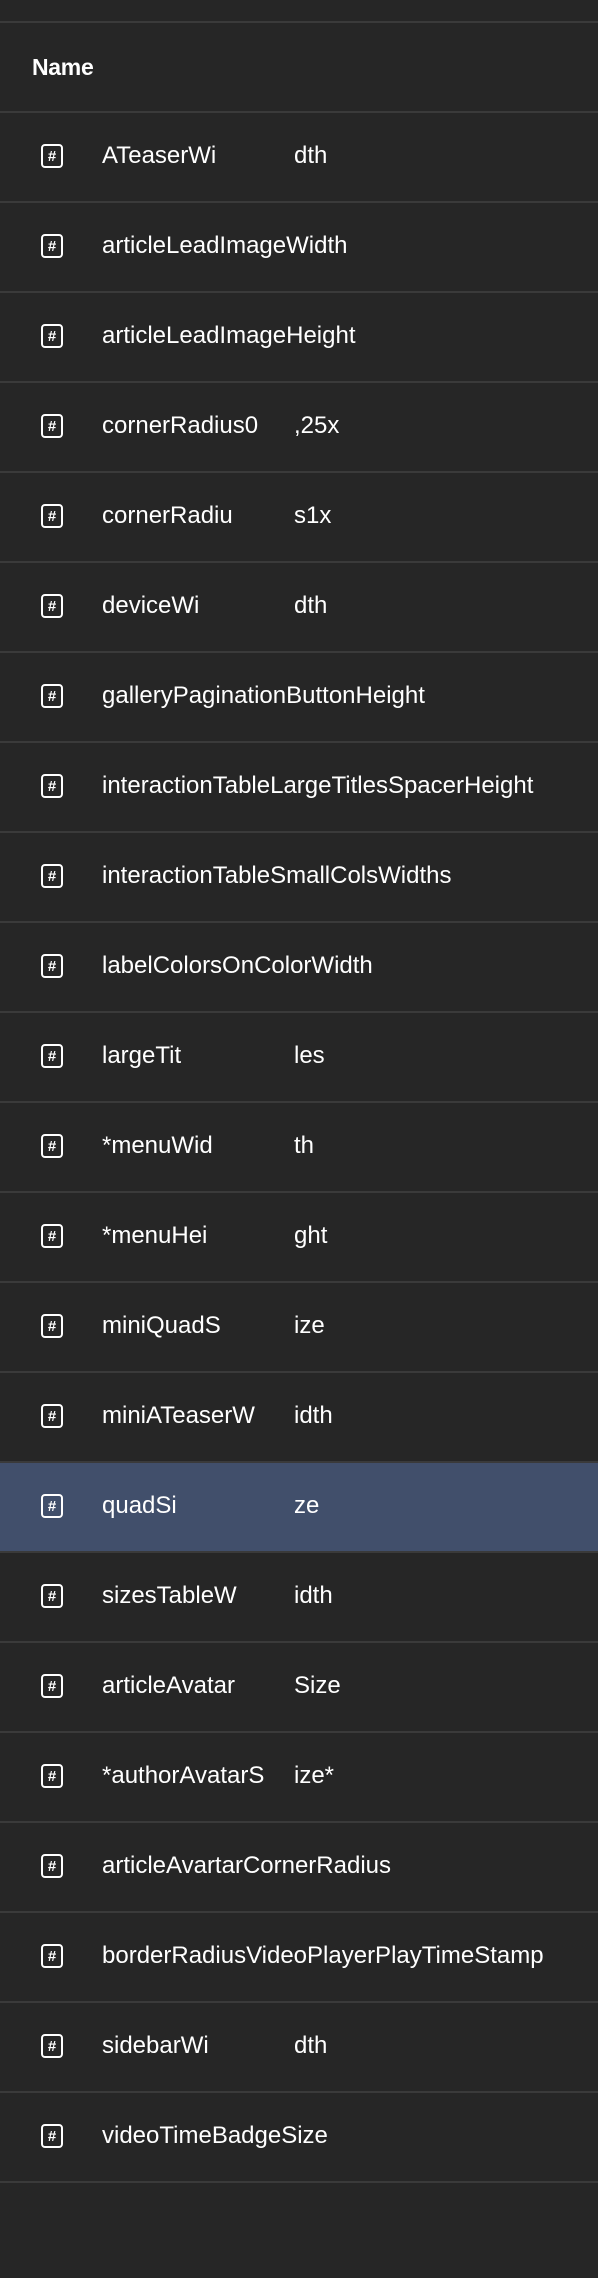 The image size is (598, 2278). I want to click on list-item: # articleLeadImageHeight, so click(299, 338).